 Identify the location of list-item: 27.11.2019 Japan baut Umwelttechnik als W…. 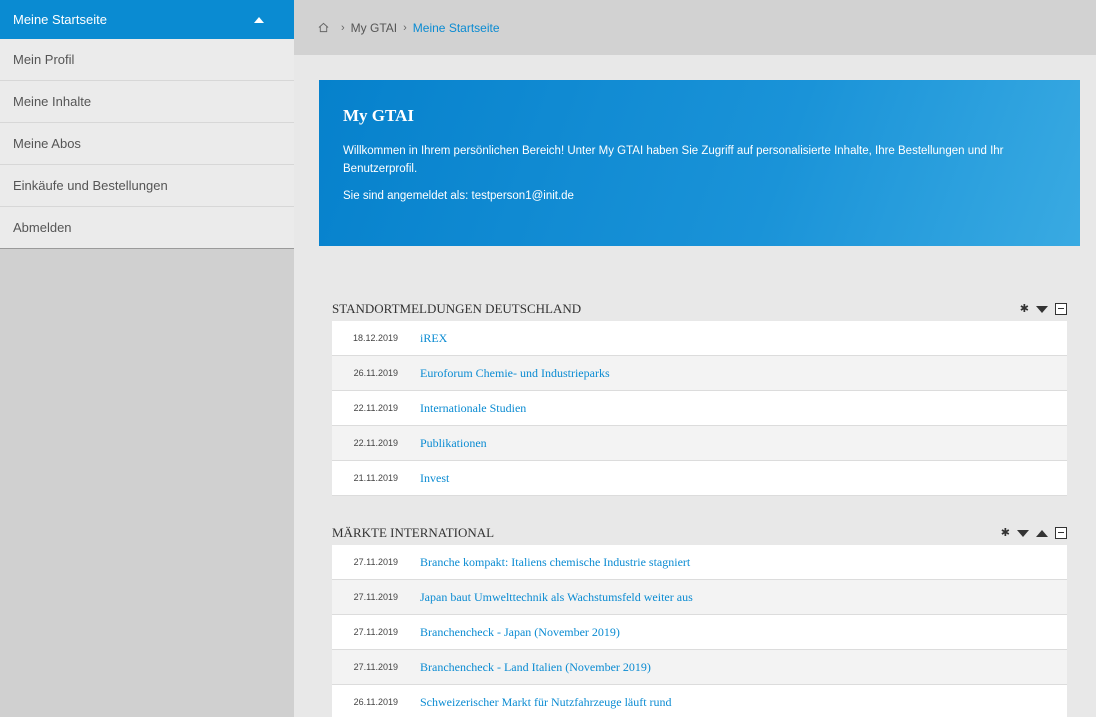
(699, 597).